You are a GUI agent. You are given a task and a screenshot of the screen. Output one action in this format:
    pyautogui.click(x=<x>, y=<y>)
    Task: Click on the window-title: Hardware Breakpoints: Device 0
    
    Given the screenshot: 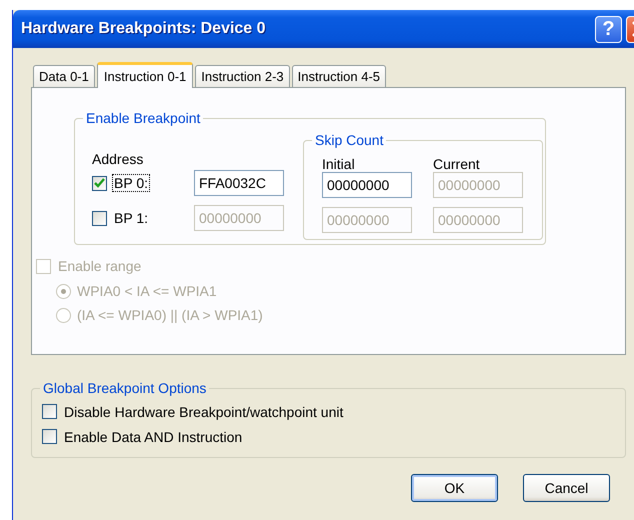 What is the action you would take?
    pyautogui.click(x=144, y=29)
    